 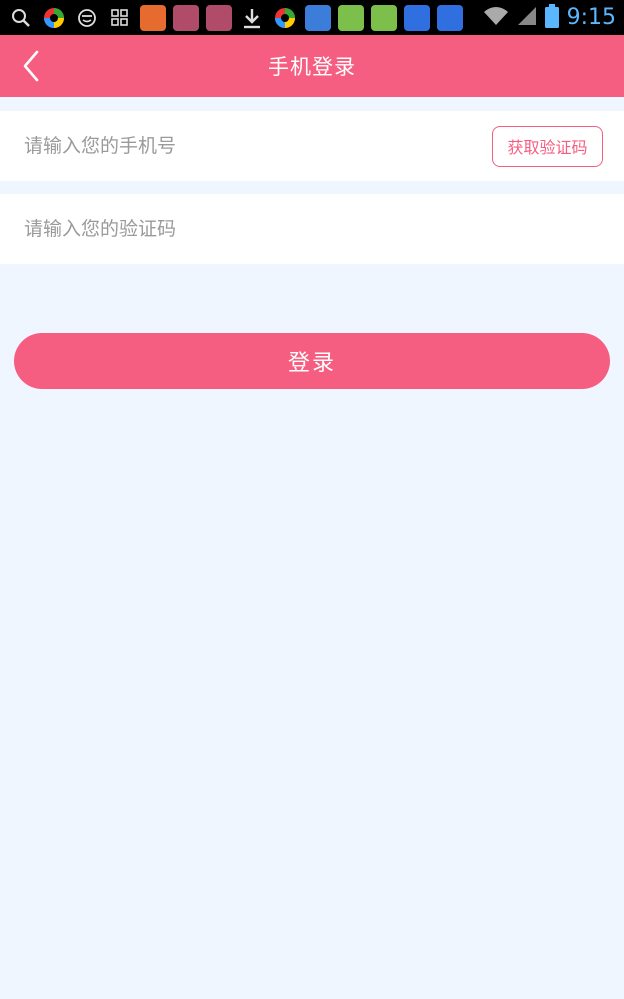 What do you see at coordinates (527, 18) in the screenshot?
I see `signal-icon` at bounding box center [527, 18].